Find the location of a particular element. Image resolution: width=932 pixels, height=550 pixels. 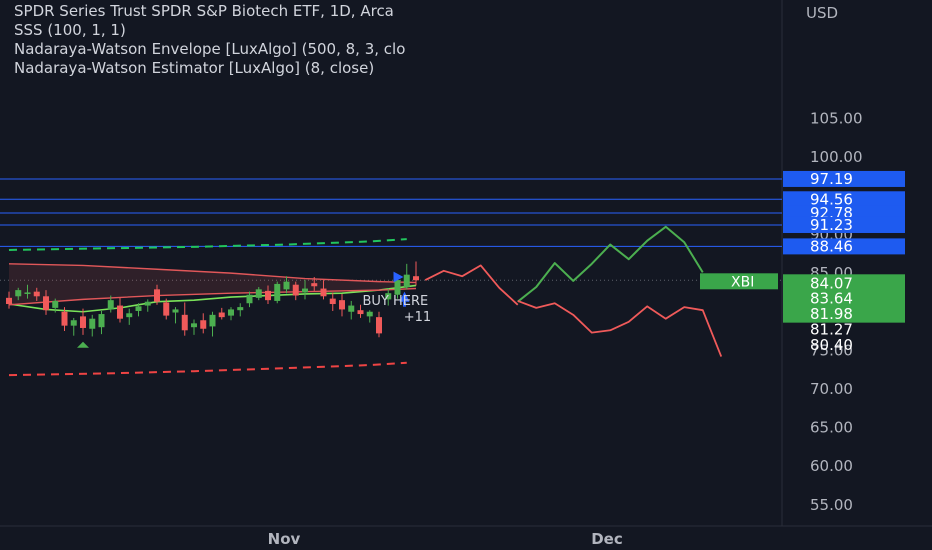

price-level-label: 91.23 is located at coordinates (831, 225).